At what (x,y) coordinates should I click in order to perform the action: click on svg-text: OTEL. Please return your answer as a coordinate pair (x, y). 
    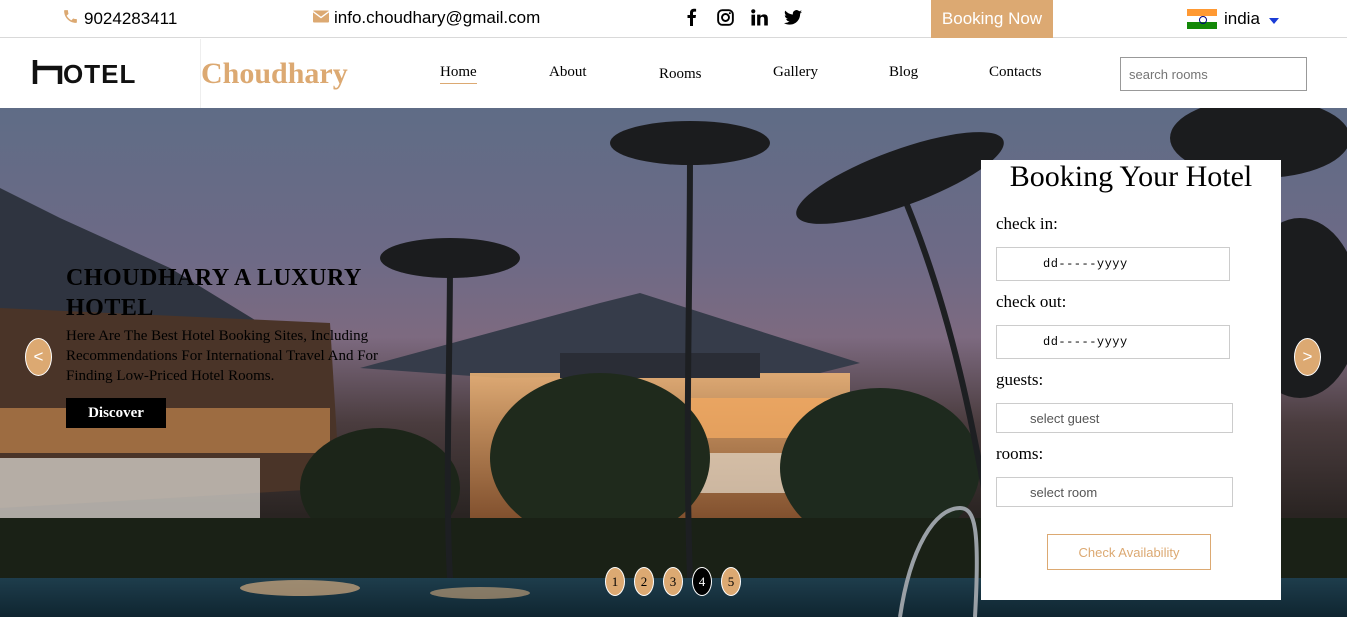
    Looking at the image, I should click on (99, 73).